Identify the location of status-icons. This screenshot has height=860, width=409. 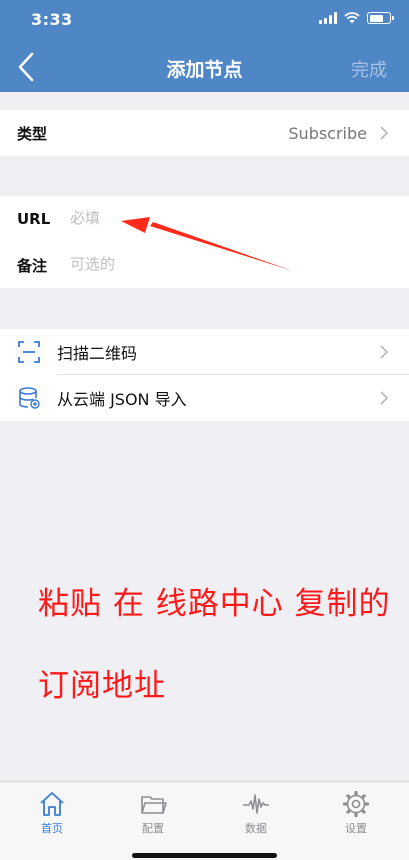
(356, 18).